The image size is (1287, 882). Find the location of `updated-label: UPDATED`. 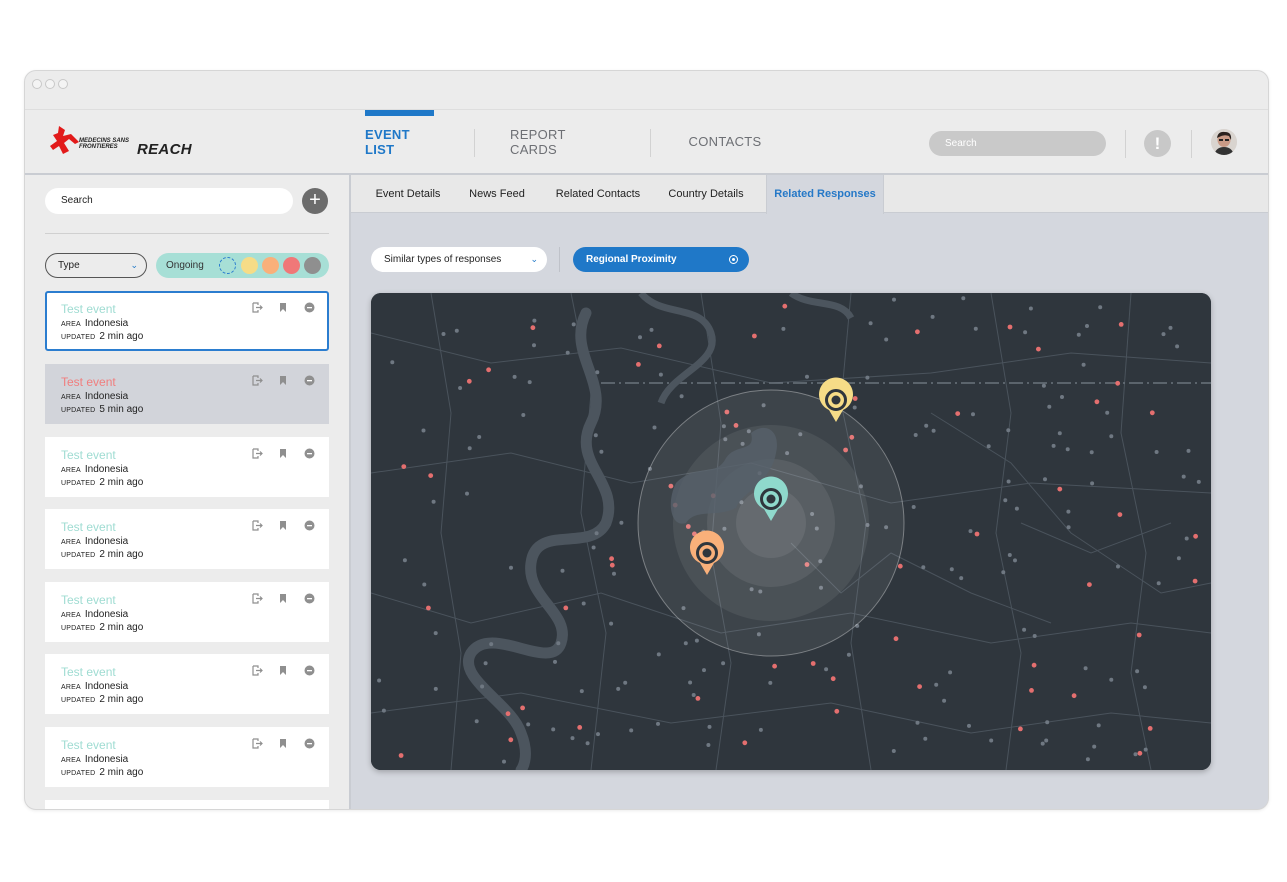

updated-label: UPDATED is located at coordinates (78, 410).